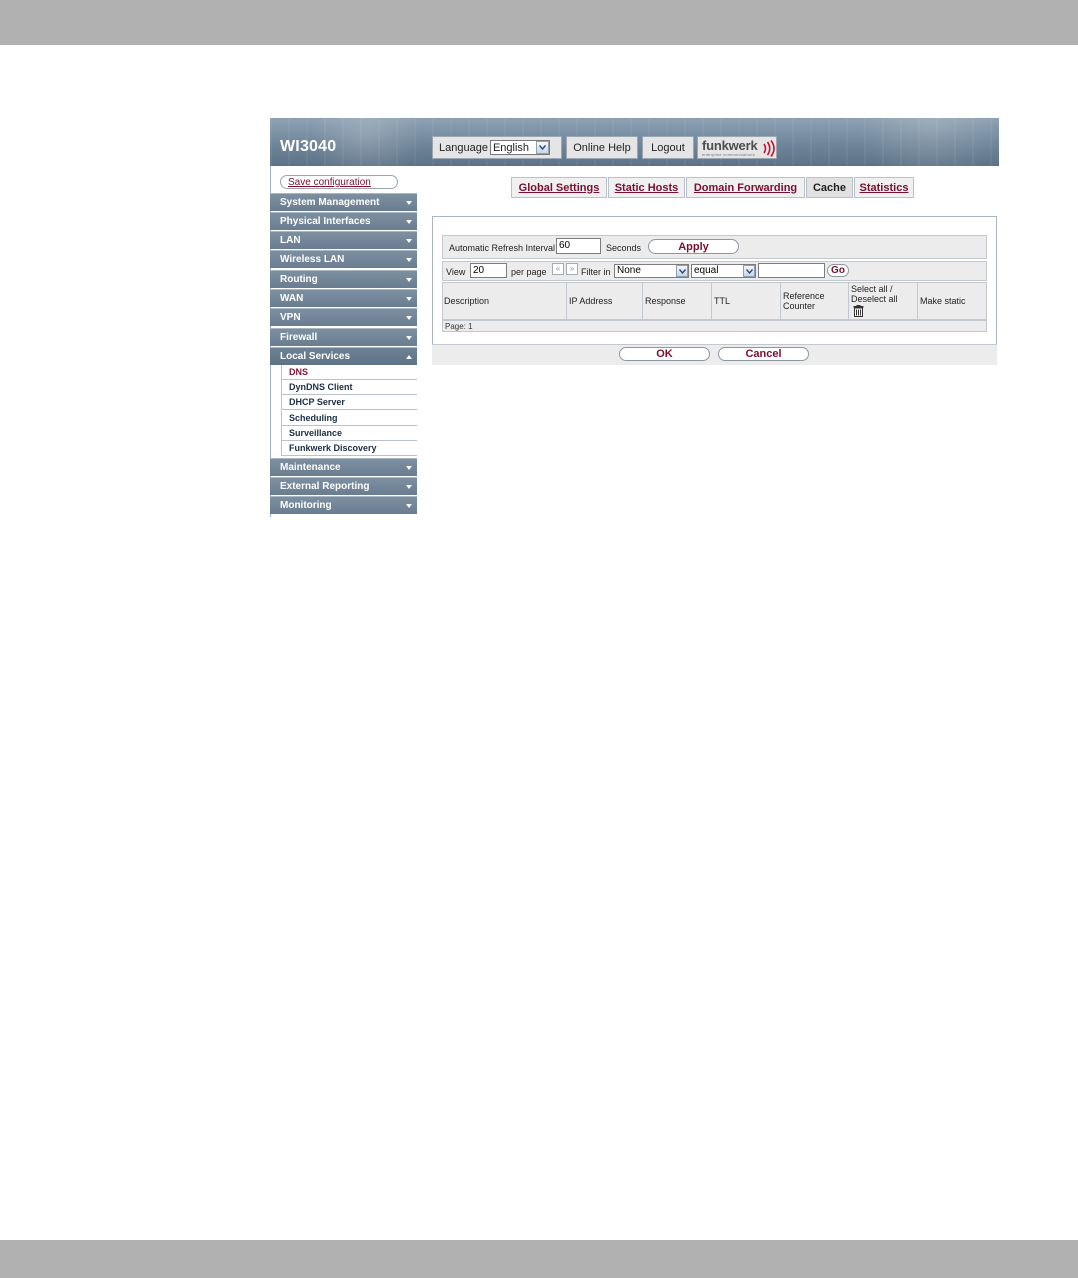  What do you see at coordinates (578, 246) in the screenshot?
I see `refresh-interval-input: 60` at bounding box center [578, 246].